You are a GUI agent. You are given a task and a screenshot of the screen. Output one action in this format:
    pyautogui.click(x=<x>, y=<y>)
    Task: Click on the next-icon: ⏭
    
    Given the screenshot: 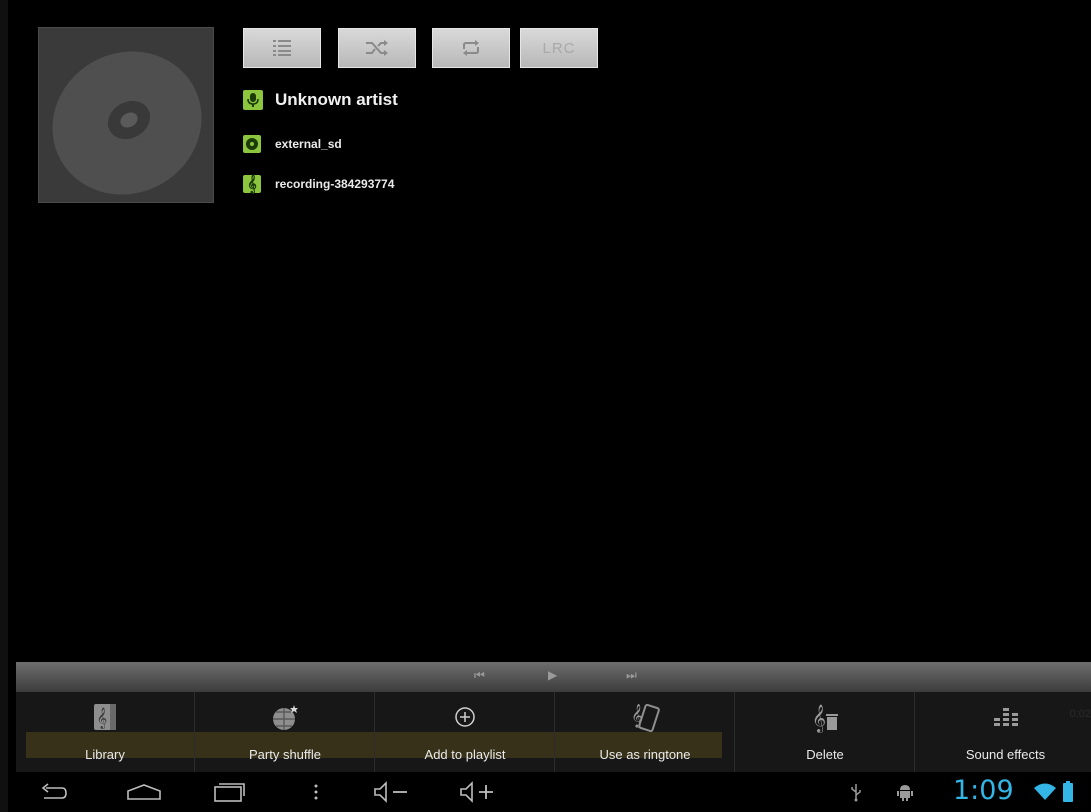 What is the action you would take?
    pyautogui.click(x=631, y=675)
    